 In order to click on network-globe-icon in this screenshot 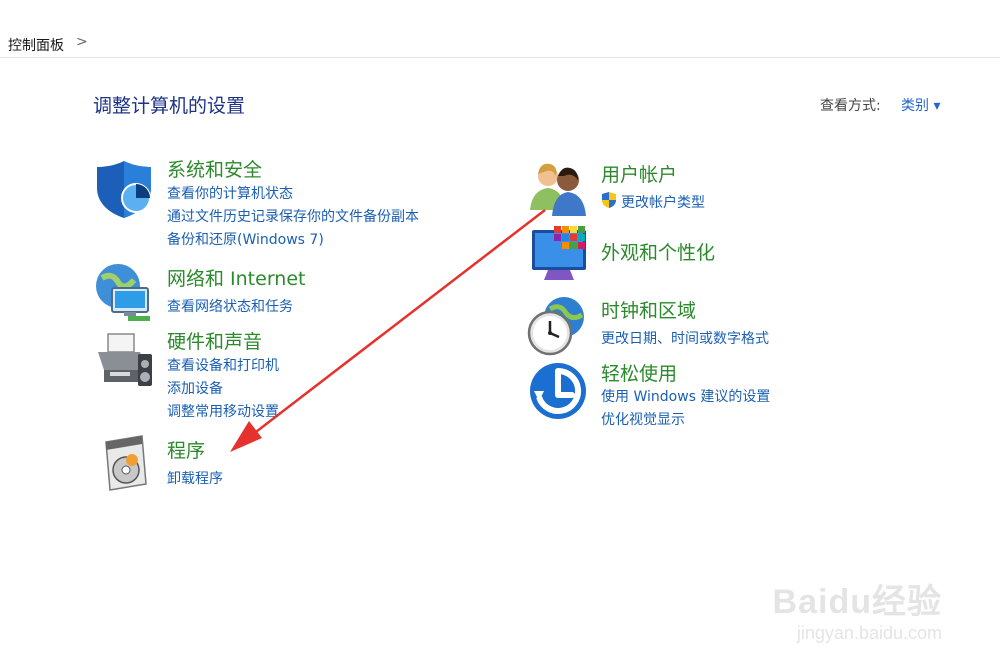, I will do `click(123, 292)`.